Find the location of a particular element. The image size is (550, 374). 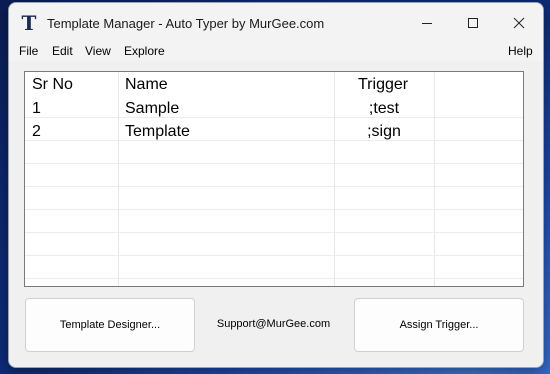

cell-name: Template is located at coordinates (157, 131).